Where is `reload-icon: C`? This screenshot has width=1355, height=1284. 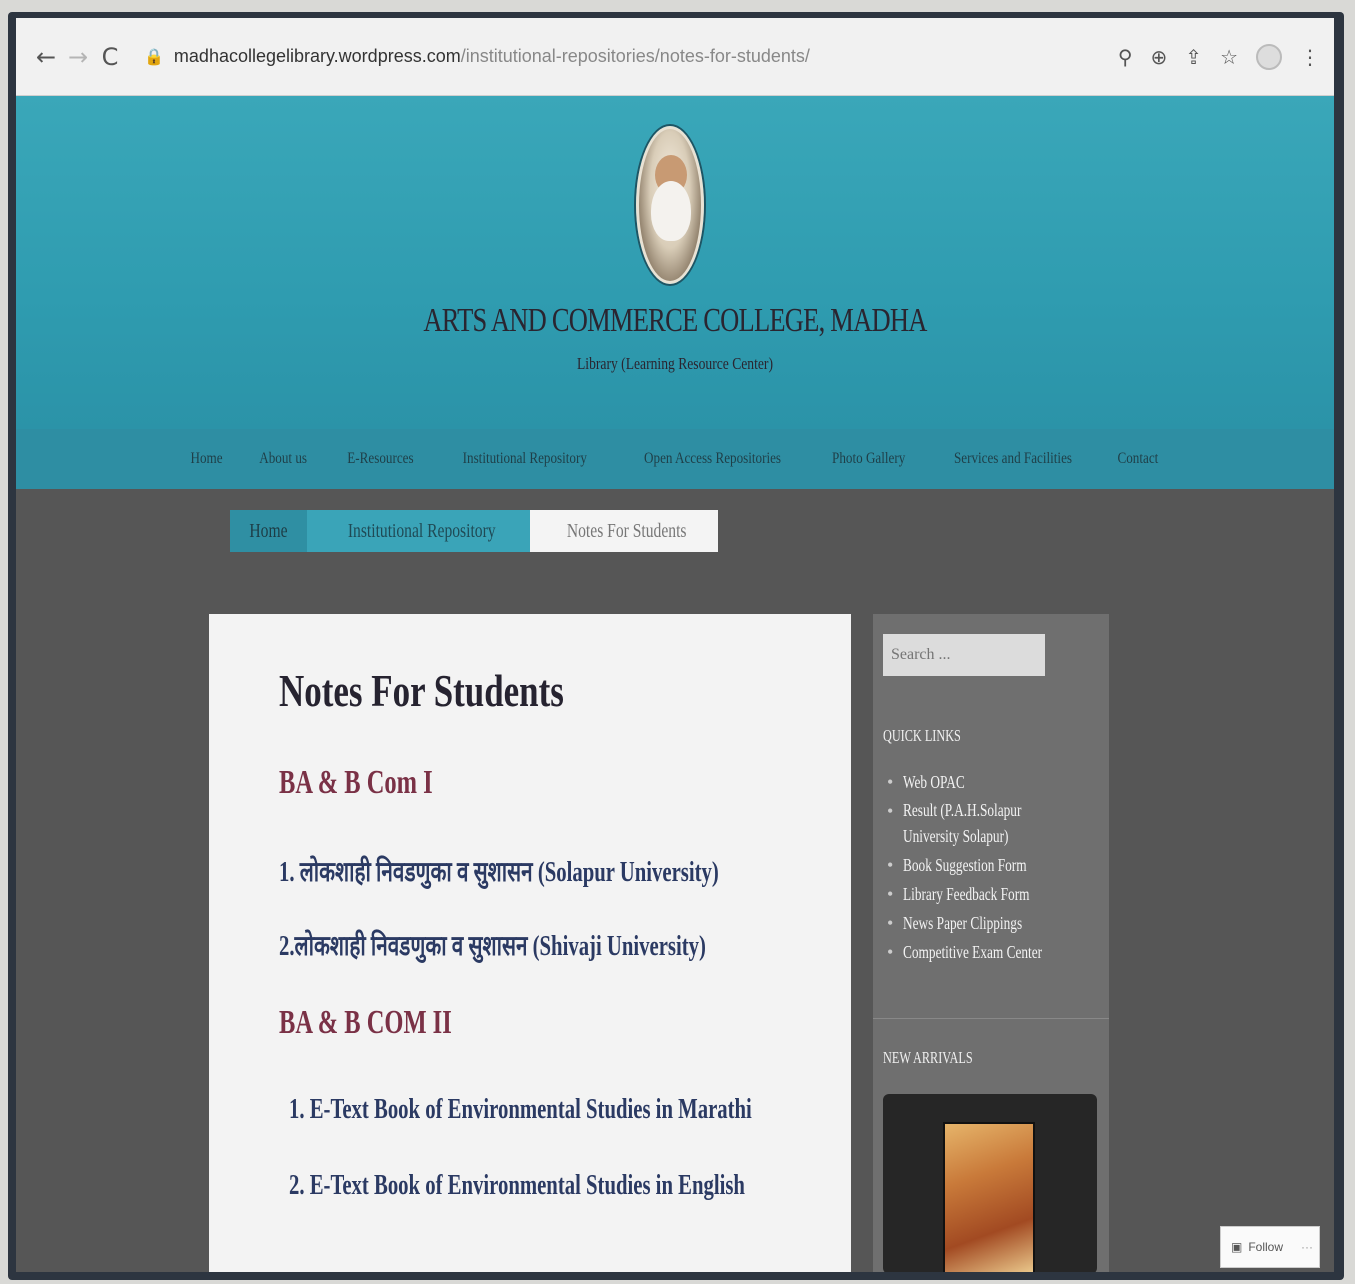 reload-icon: C is located at coordinates (110, 57).